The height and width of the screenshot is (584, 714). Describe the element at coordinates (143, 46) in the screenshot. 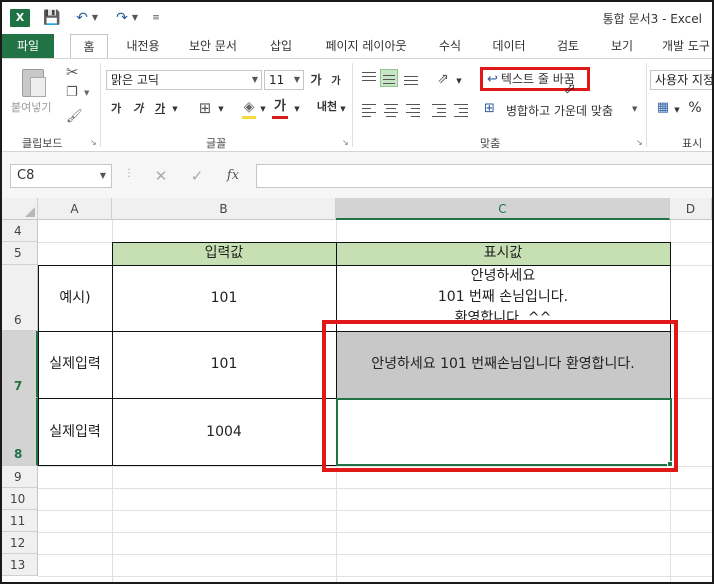

I see `tab-my-use: 내전용` at that location.